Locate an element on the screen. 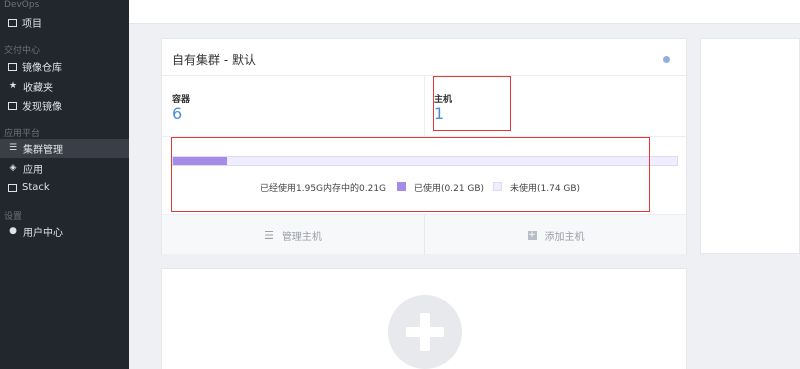 Image resolution: width=800 pixels, height=369 pixels. sidebar-item-label: Stack is located at coordinates (36, 187).